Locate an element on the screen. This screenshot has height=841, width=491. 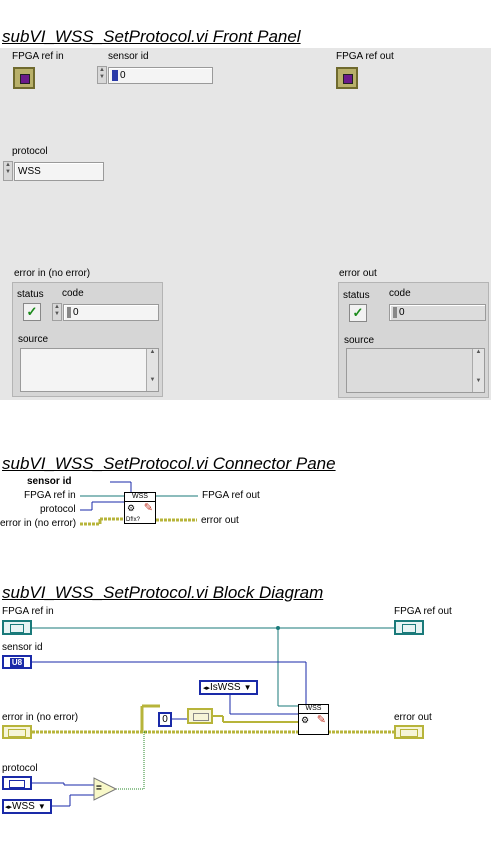
iswss-enum-constant: ◂▸IsWSS ▼ is located at coordinates (228, 687).